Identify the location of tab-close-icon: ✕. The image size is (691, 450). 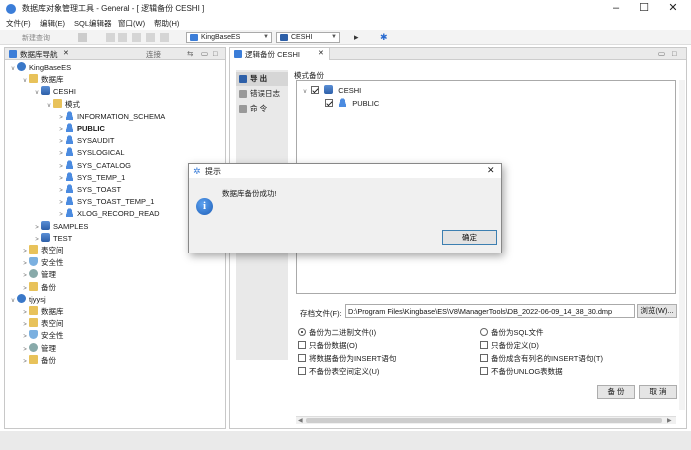
(66, 53).